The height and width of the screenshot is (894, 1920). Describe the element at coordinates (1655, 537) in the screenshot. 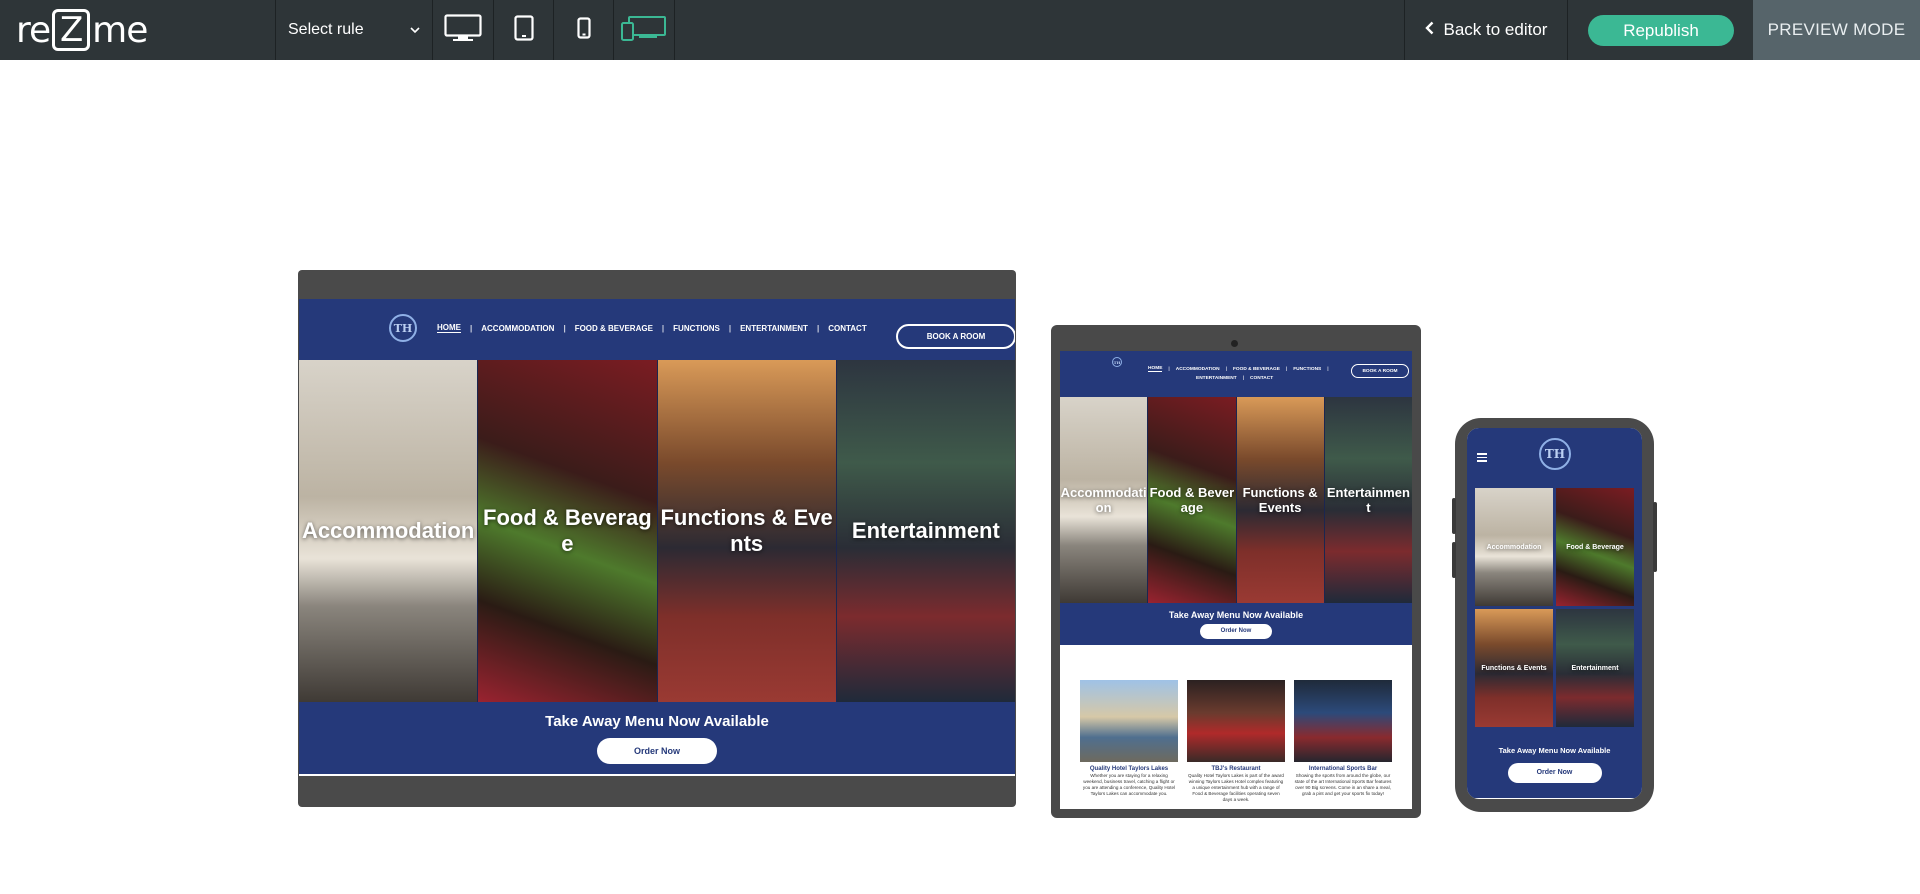

I see `power-button` at that location.